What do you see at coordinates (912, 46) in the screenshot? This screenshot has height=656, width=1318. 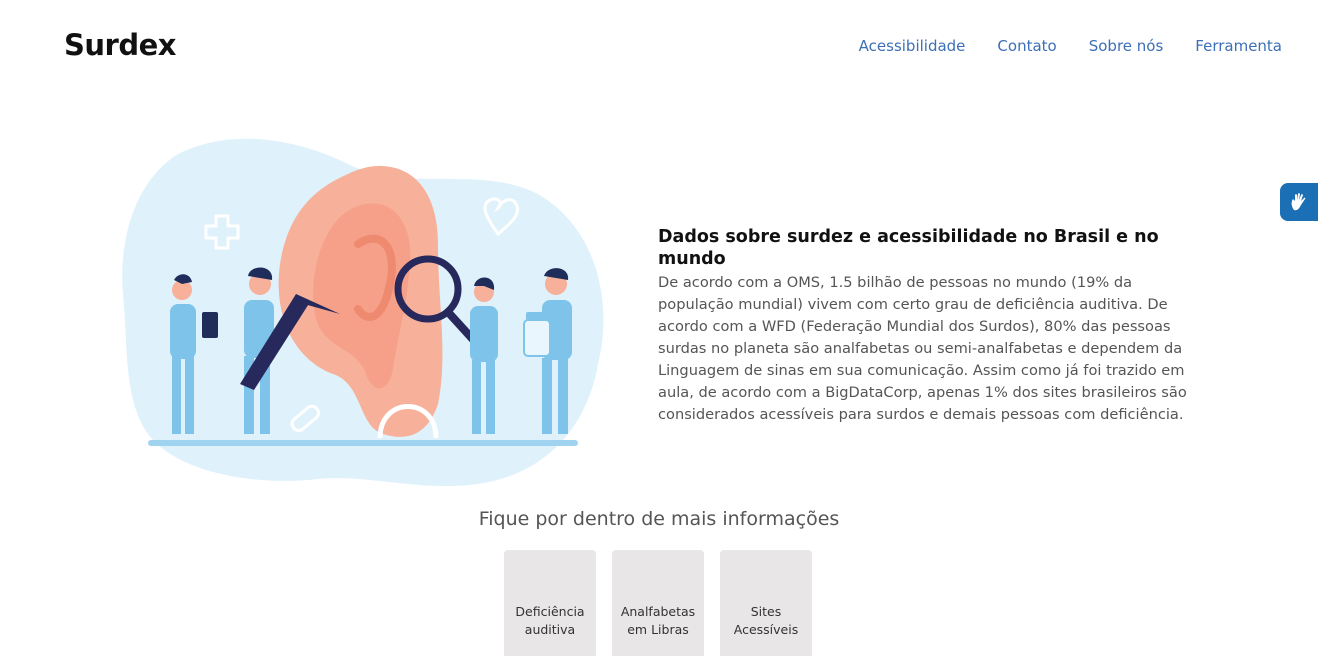 I see `nav-link-acessibilidade: Acessibilidade` at bounding box center [912, 46].